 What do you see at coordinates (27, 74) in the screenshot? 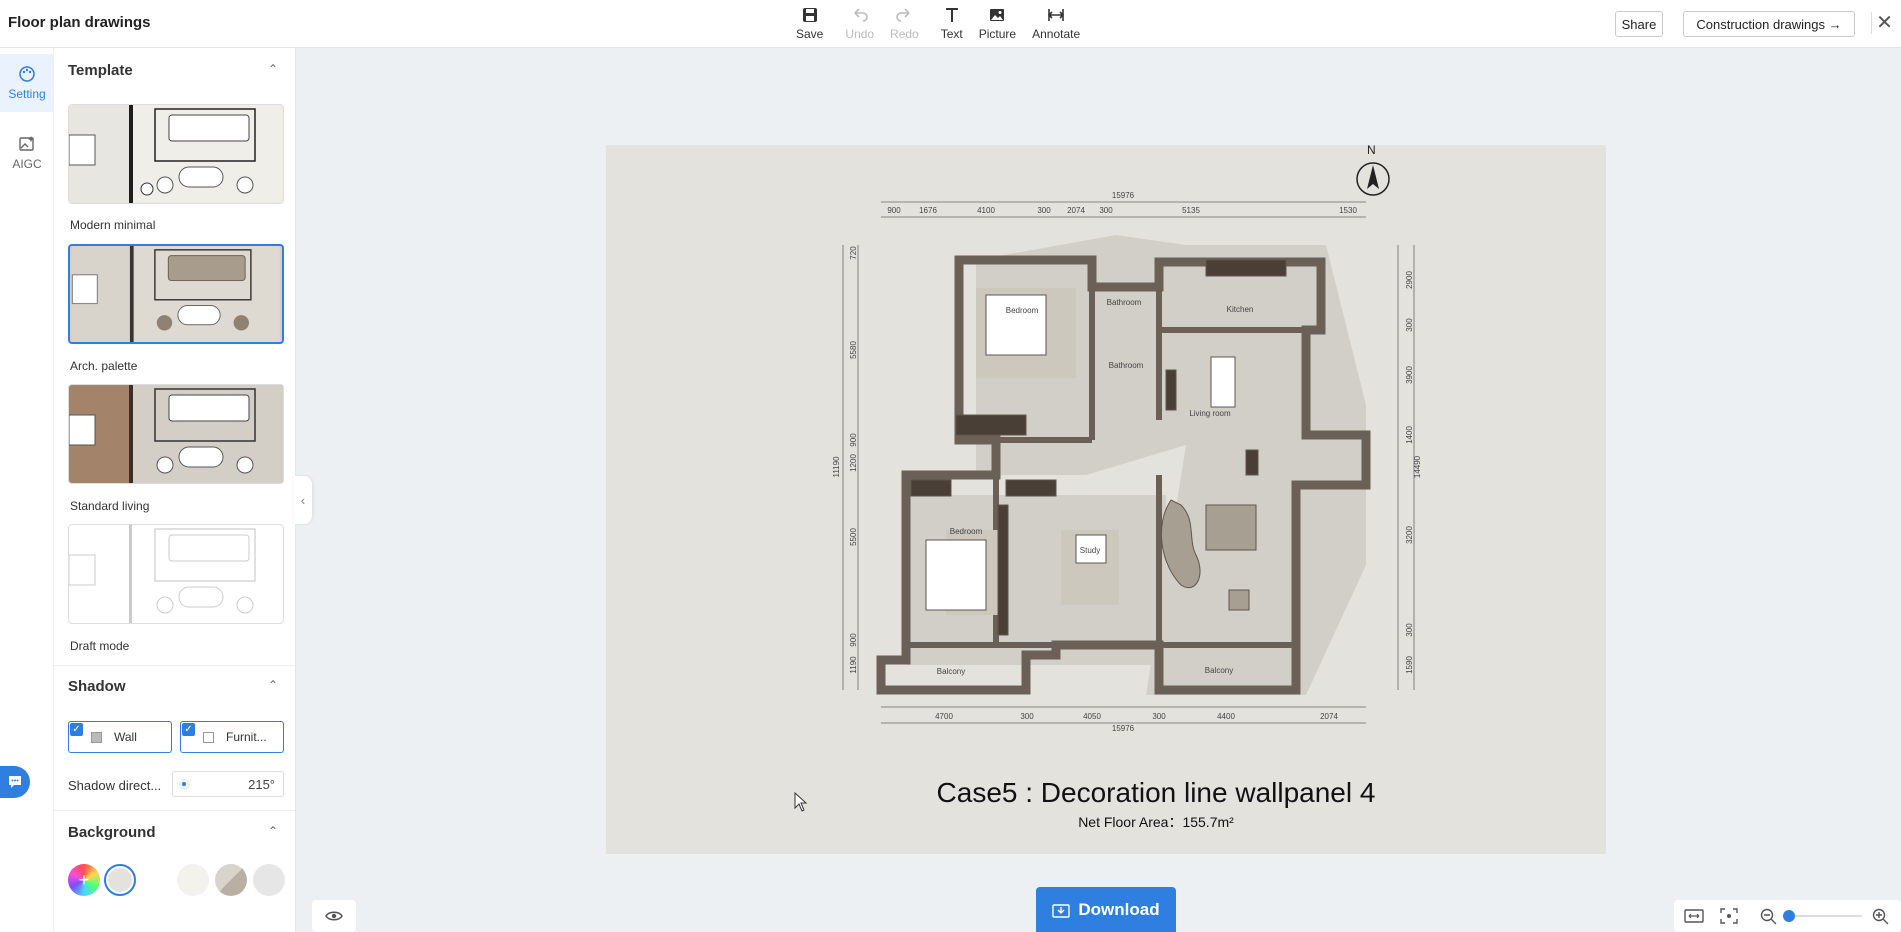
I see `palette-icon` at bounding box center [27, 74].